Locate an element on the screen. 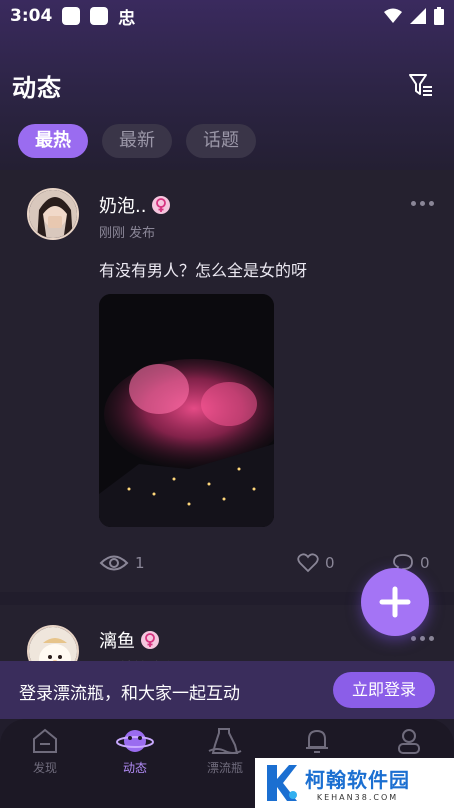  watermark-title: 柯翰软件园 is located at coordinates (357, 780).